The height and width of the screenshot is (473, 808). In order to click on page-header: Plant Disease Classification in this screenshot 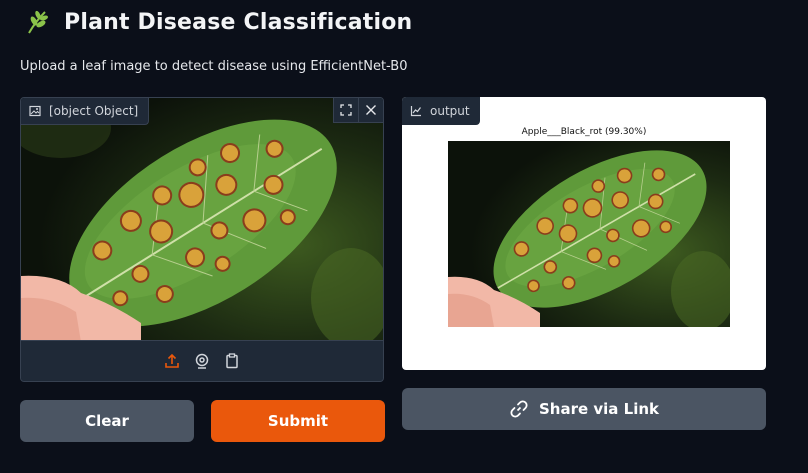, I will do `click(218, 22)`.